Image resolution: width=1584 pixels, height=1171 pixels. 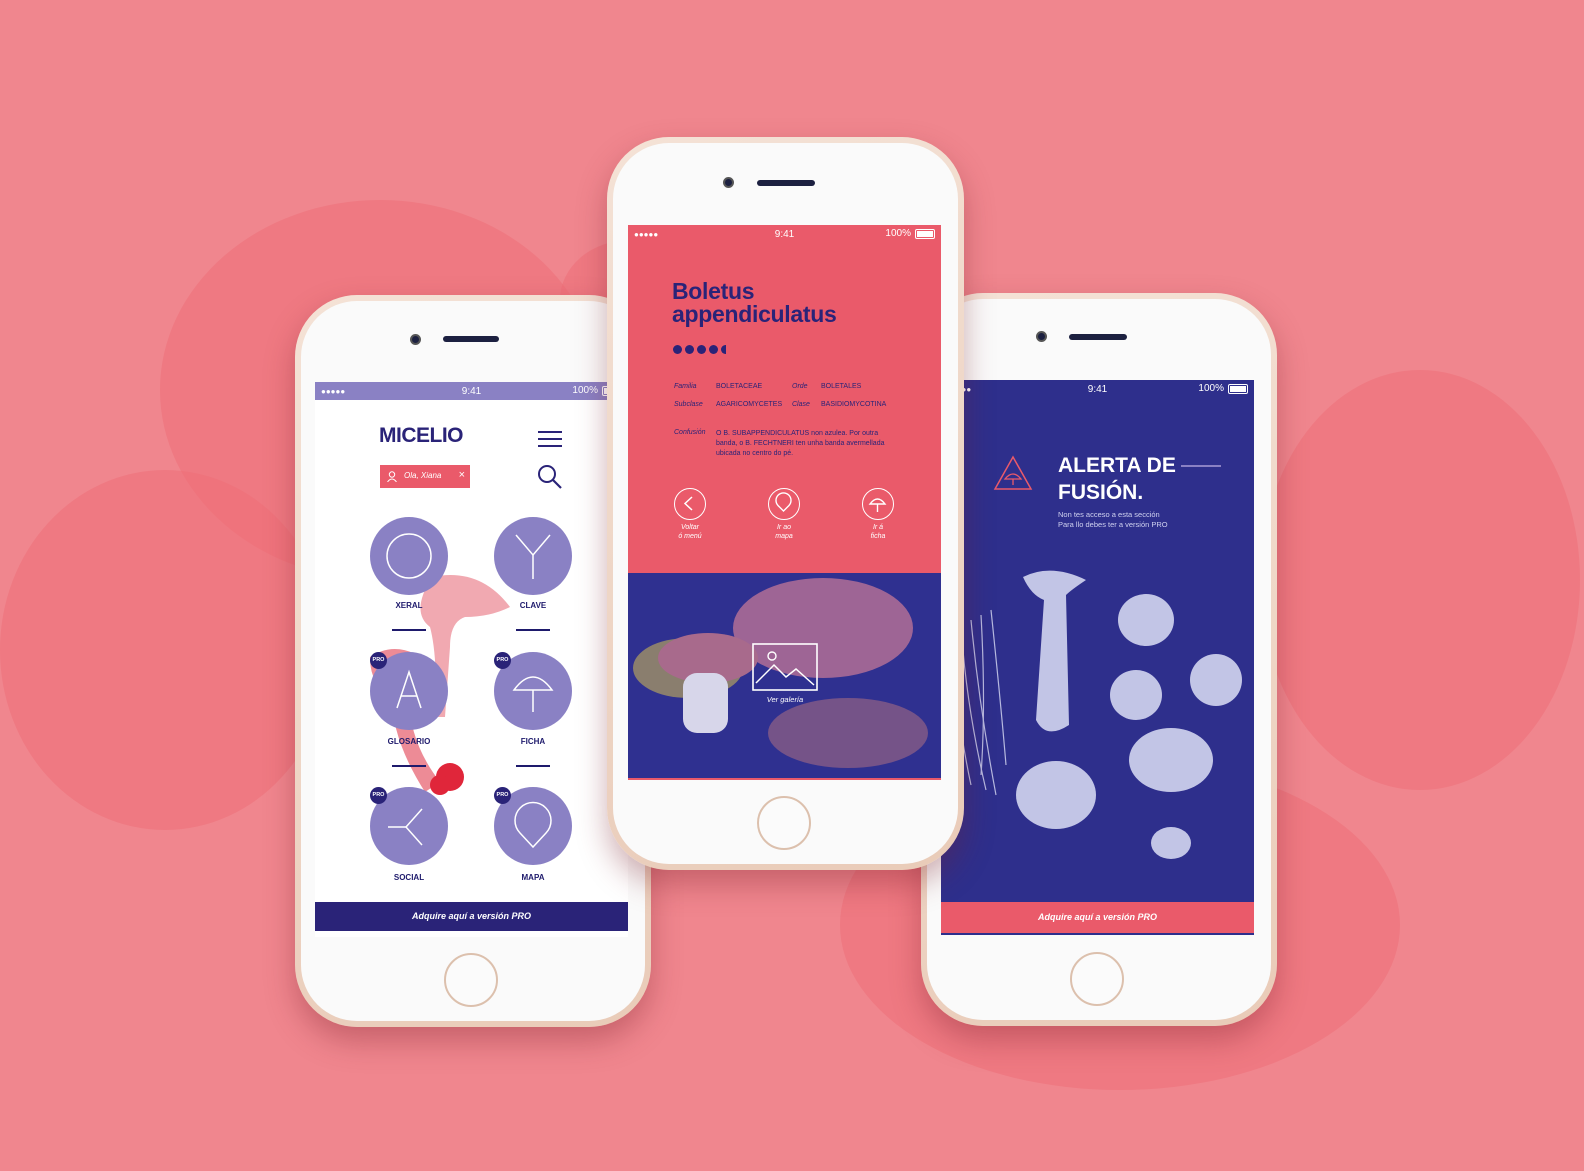 I want to click on warning-icon, so click(x=1013, y=472).